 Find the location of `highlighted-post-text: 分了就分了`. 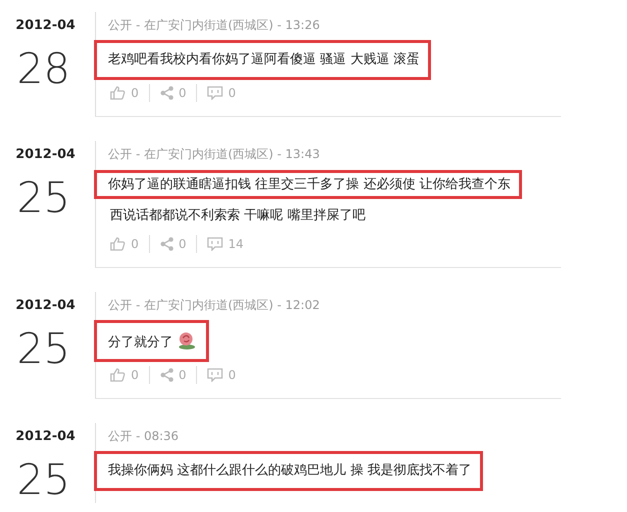

highlighted-post-text: 分了就分了 is located at coordinates (151, 341).